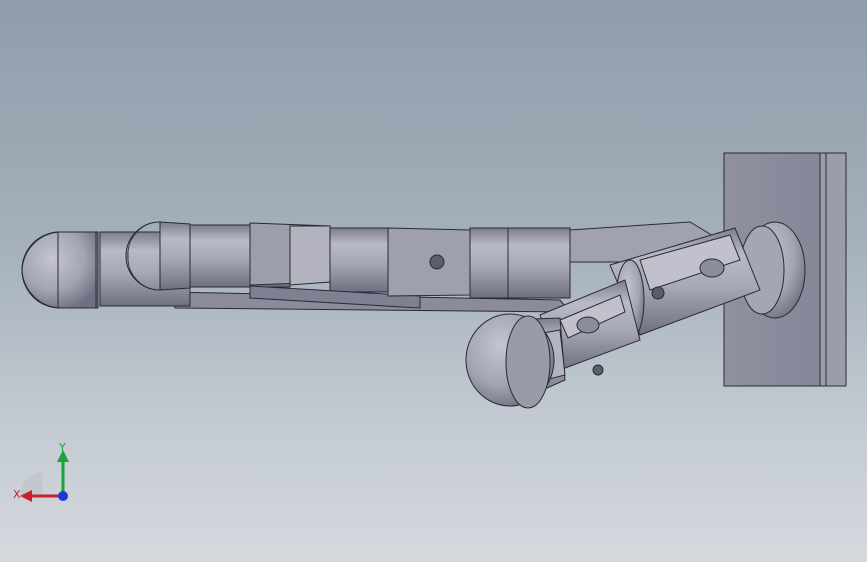  What do you see at coordinates (62, 447) in the screenshot?
I see `y-axis-label: Y` at bounding box center [62, 447].